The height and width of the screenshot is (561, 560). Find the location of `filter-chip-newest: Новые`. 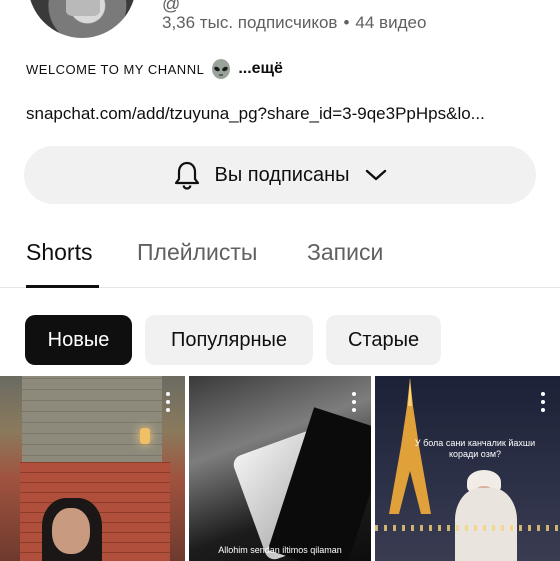

filter-chip-newest: Новые is located at coordinates (78, 340).